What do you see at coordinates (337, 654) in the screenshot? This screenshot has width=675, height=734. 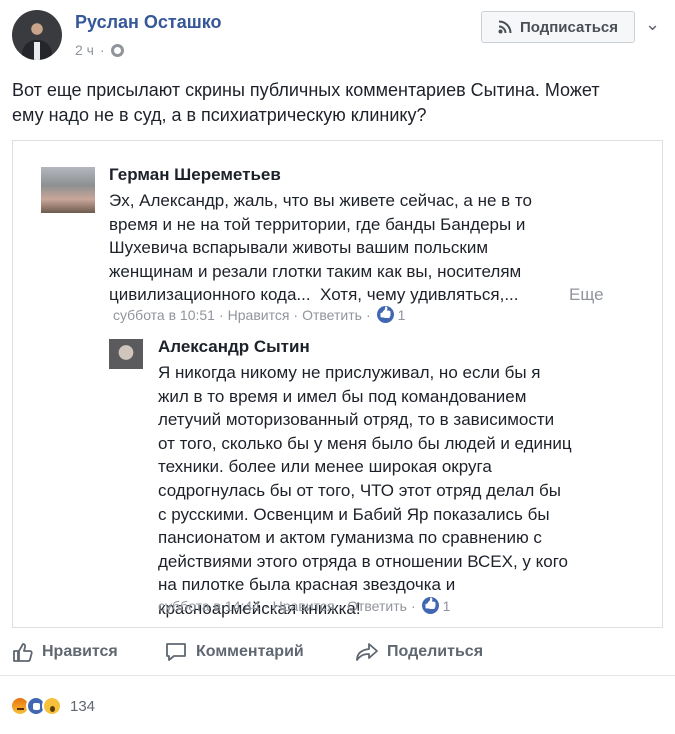 I see `post-action-bar: Нравится Комментарий Поделиться` at bounding box center [337, 654].